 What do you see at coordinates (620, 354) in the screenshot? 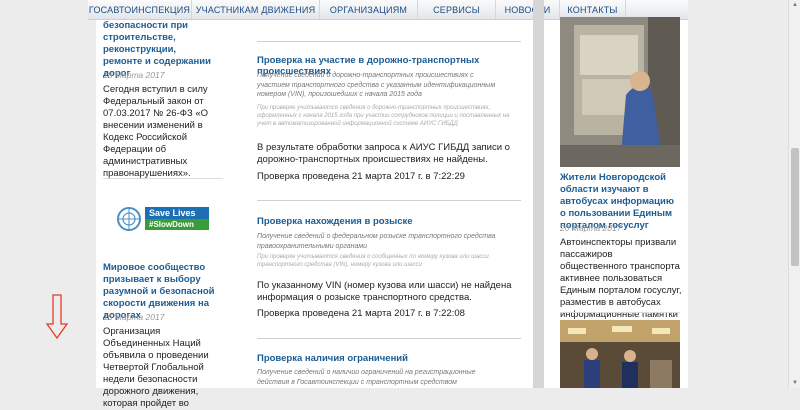
I see `news-photo-workshop` at bounding box center [620, 354].